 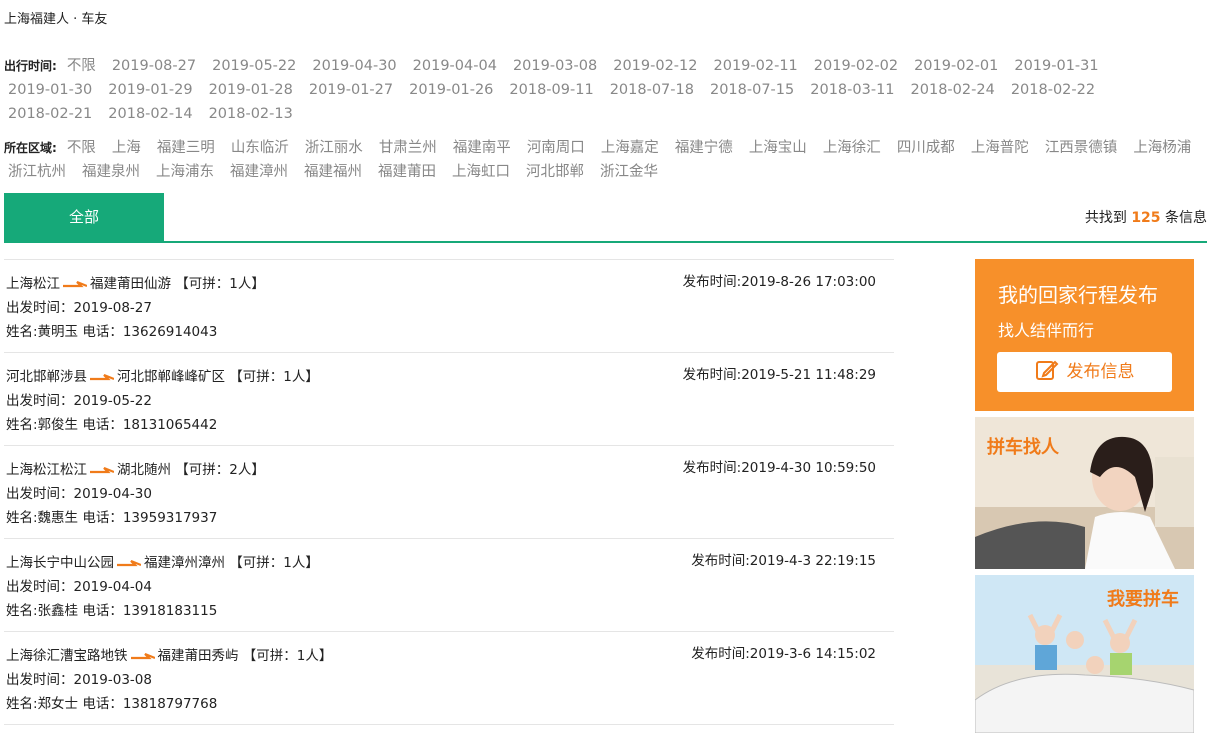 I want to click on area-filter-option: 四川成都, so click(x=926, y=148).